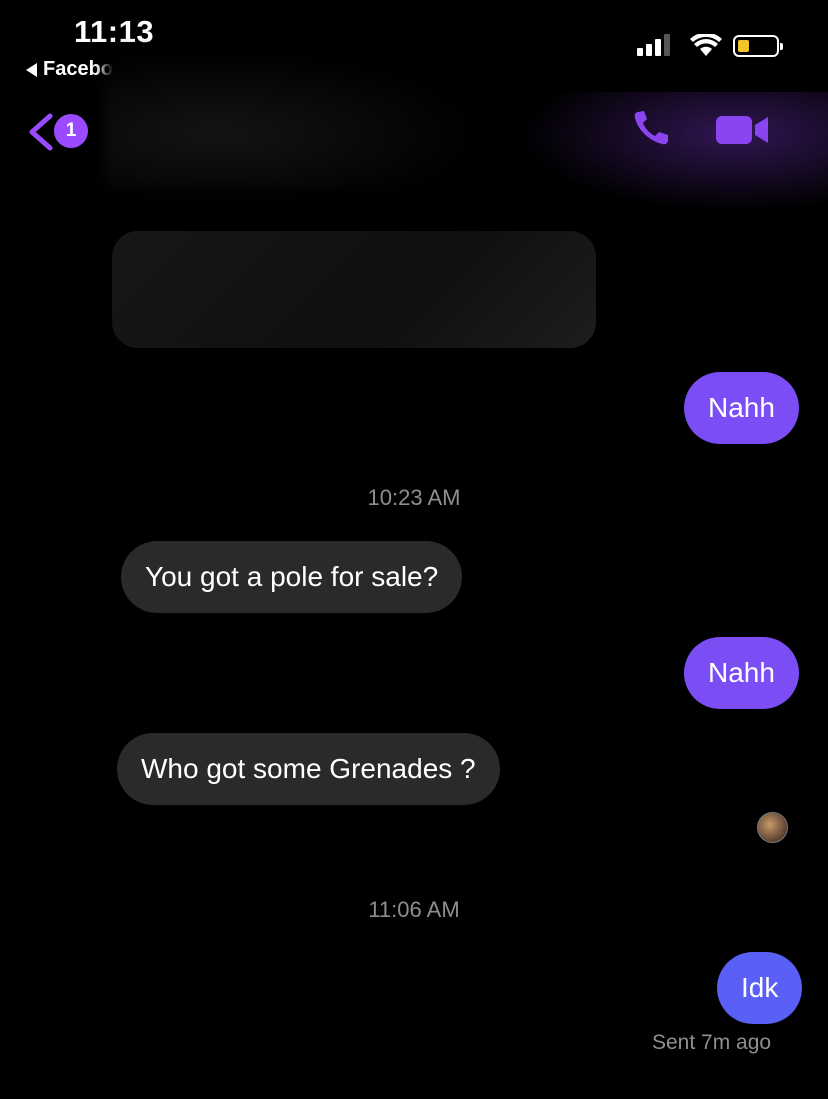  Describe the element at coordinates (31, 69) in the screenshot. I see `back-triangle-icon` at that location.